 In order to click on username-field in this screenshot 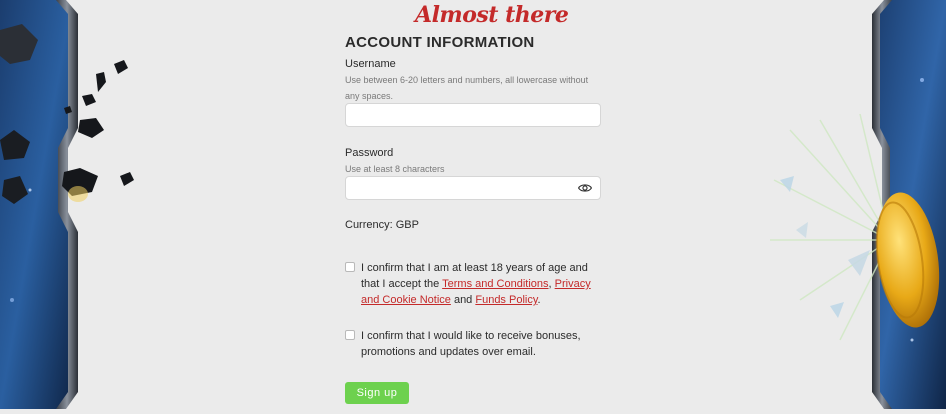, I will do `click(473, 115)`.